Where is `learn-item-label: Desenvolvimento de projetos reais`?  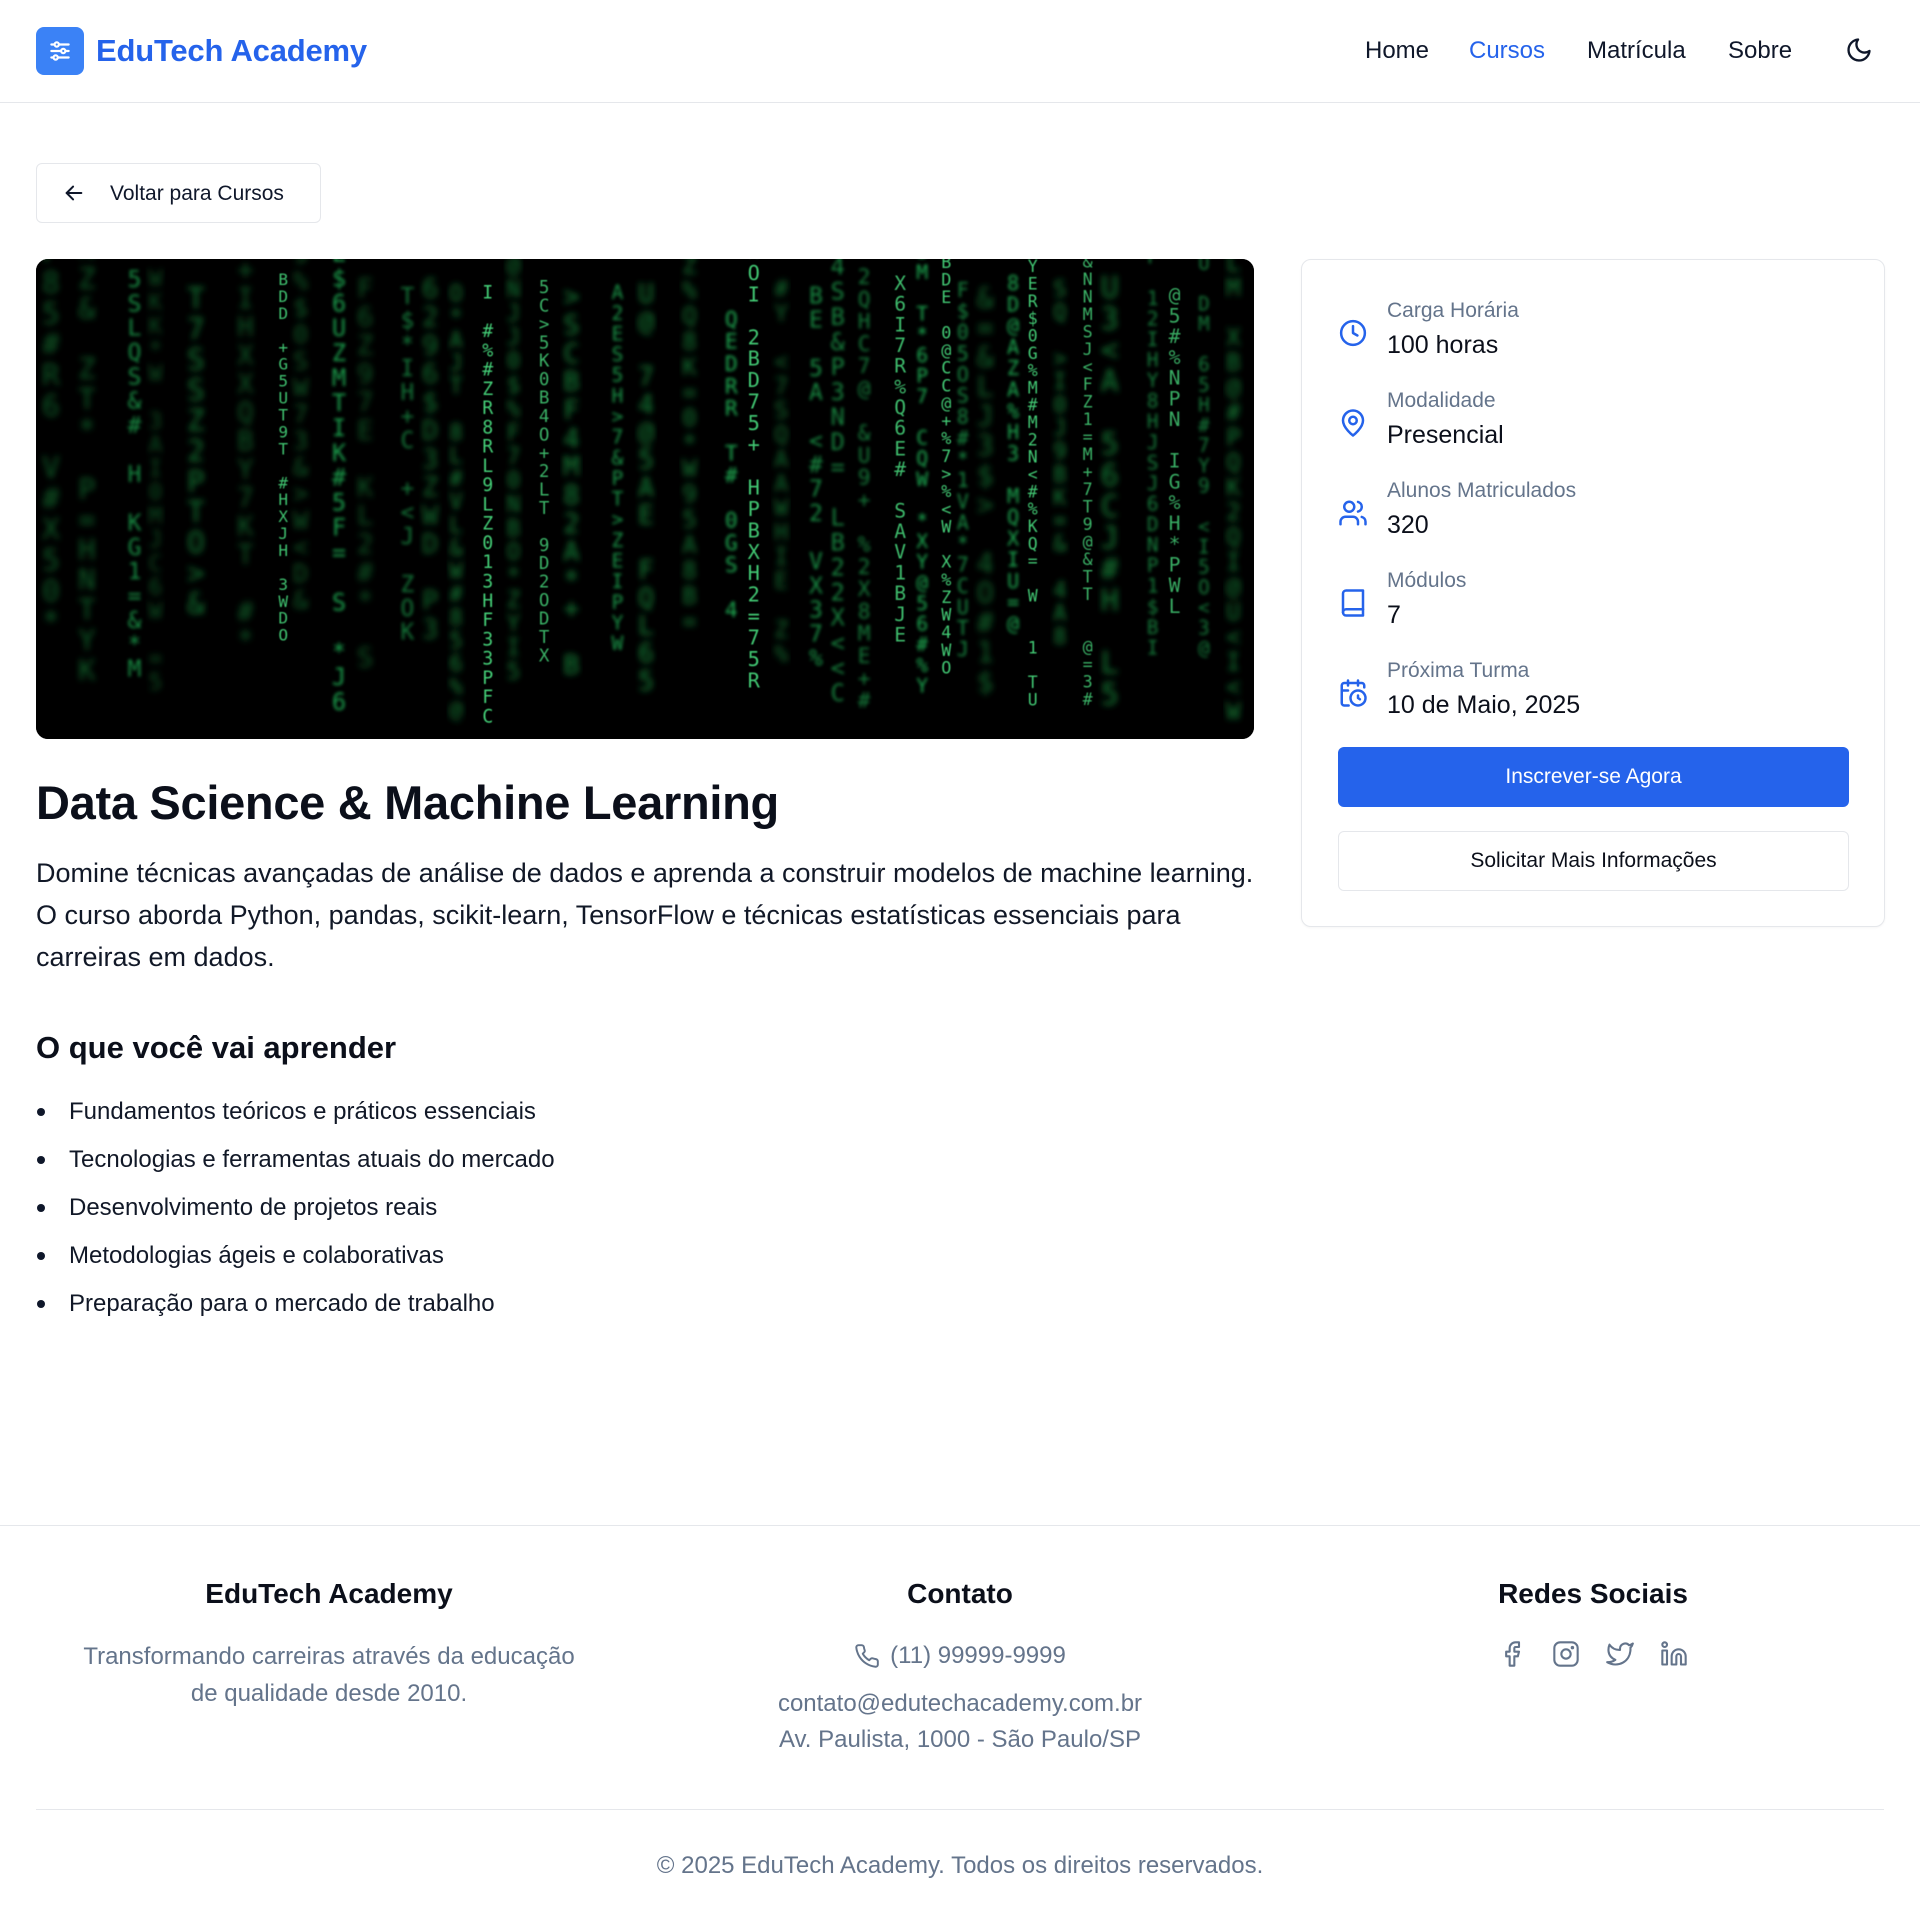 learn-item-label: Desenvolvimento de projetos reais is located at coordinates (253, 1207).